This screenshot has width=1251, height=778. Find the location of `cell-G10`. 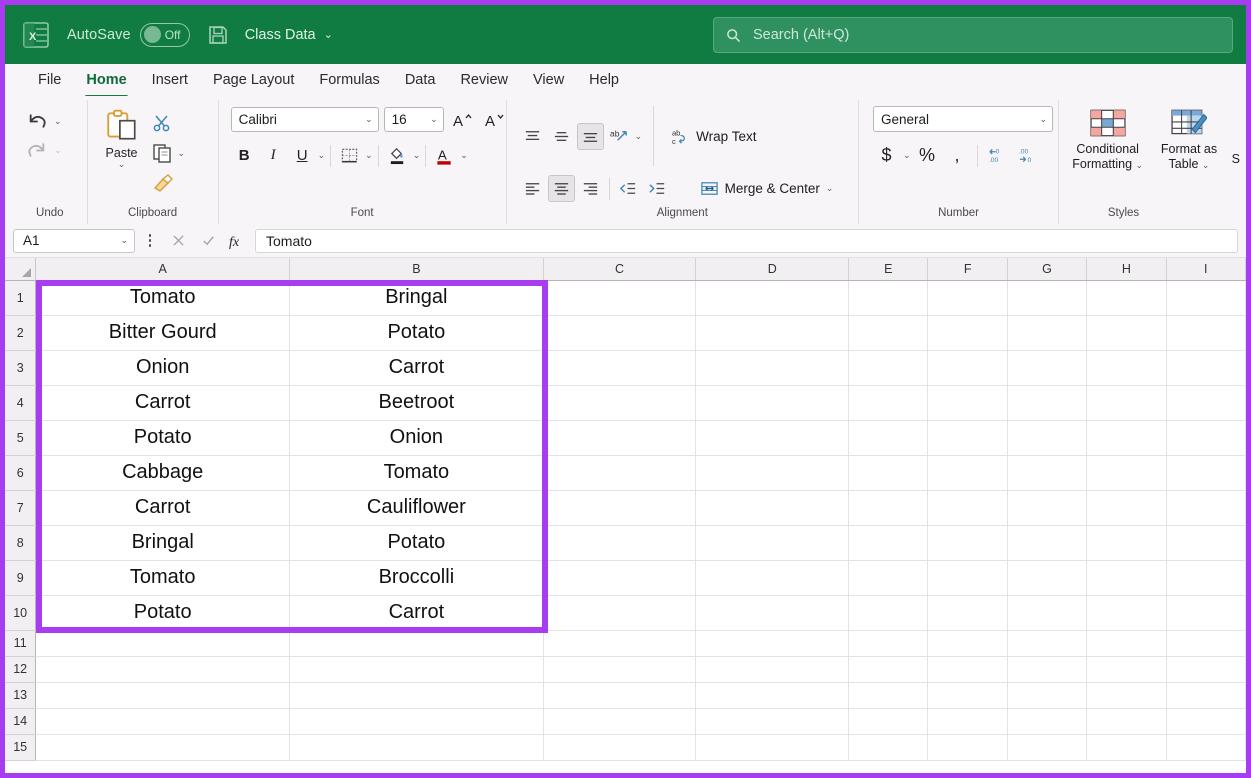

cell-G10 is located at coordinates (1047, 613).